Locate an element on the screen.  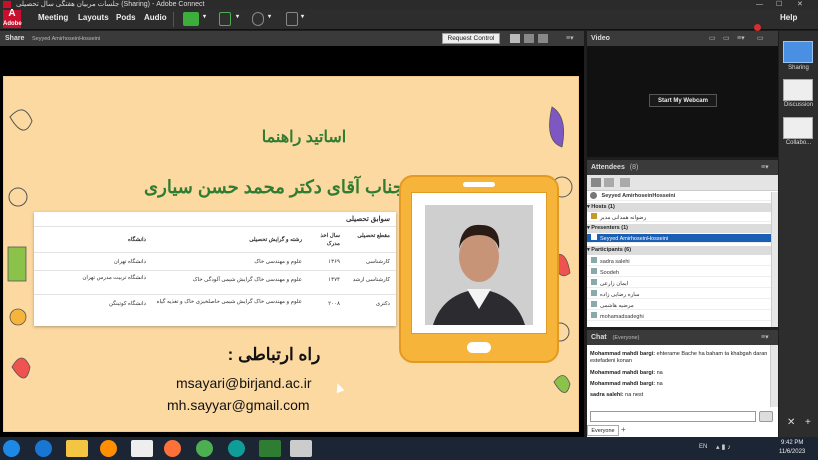
attendee-name: sadra salehi is located at coordinates (615, 262).